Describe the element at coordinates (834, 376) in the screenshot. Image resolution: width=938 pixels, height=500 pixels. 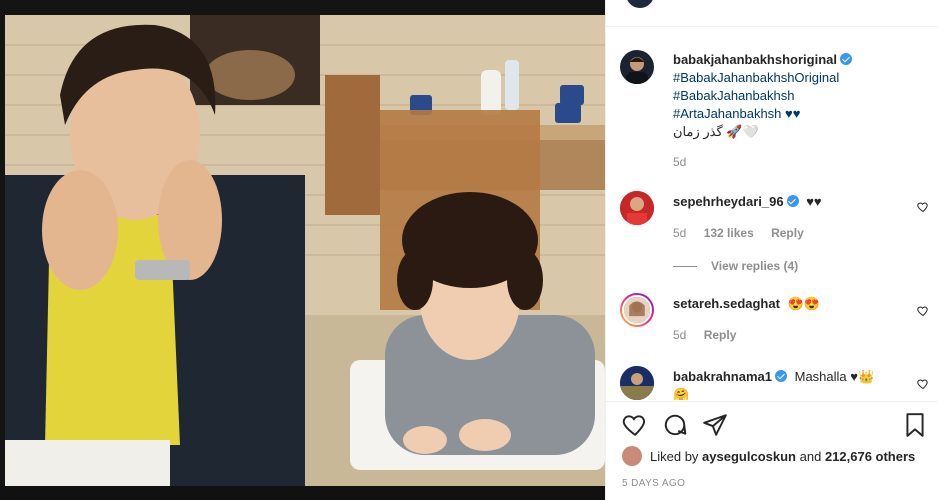
I see `comment-text: Mashalla ♥👑` at that location.